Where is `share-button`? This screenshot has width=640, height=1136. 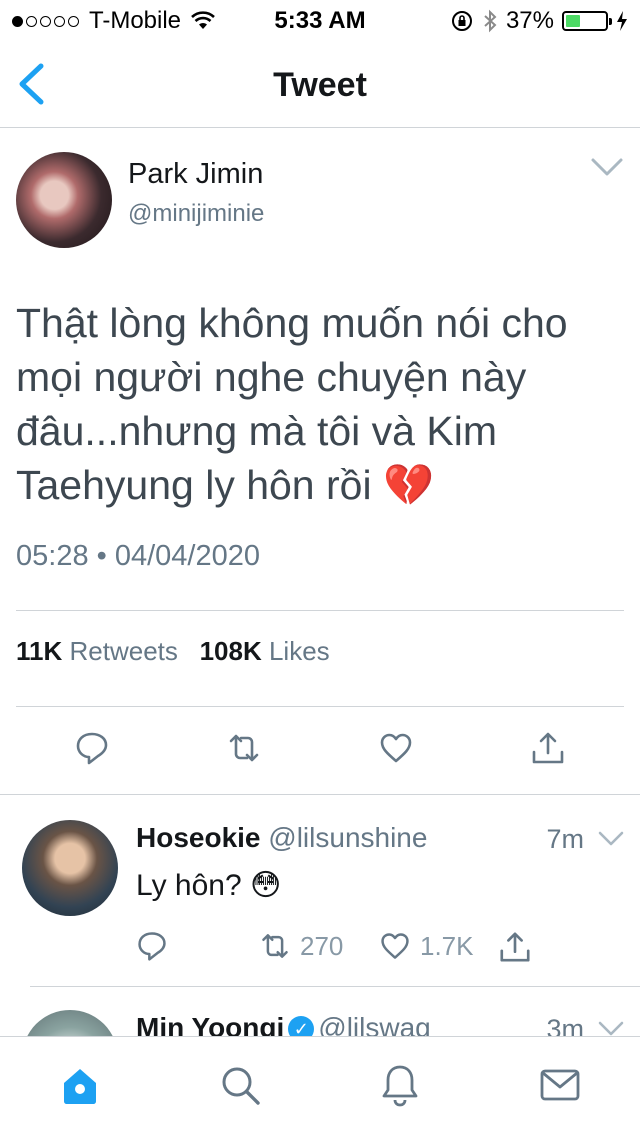 share-button is located at coordinates (515, 947).